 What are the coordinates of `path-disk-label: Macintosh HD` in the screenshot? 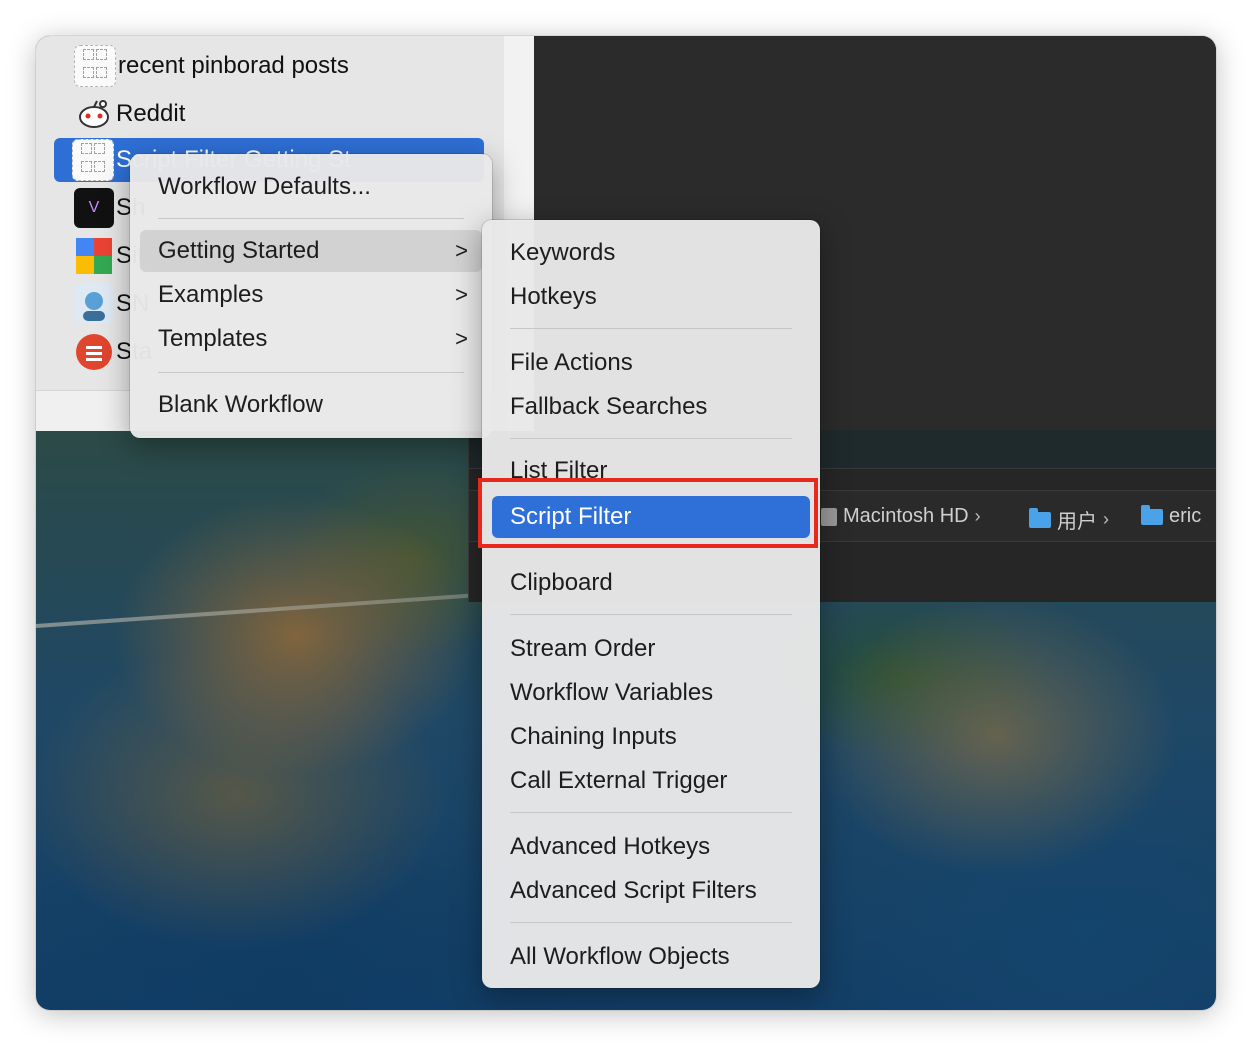 It's located at (906, 516).